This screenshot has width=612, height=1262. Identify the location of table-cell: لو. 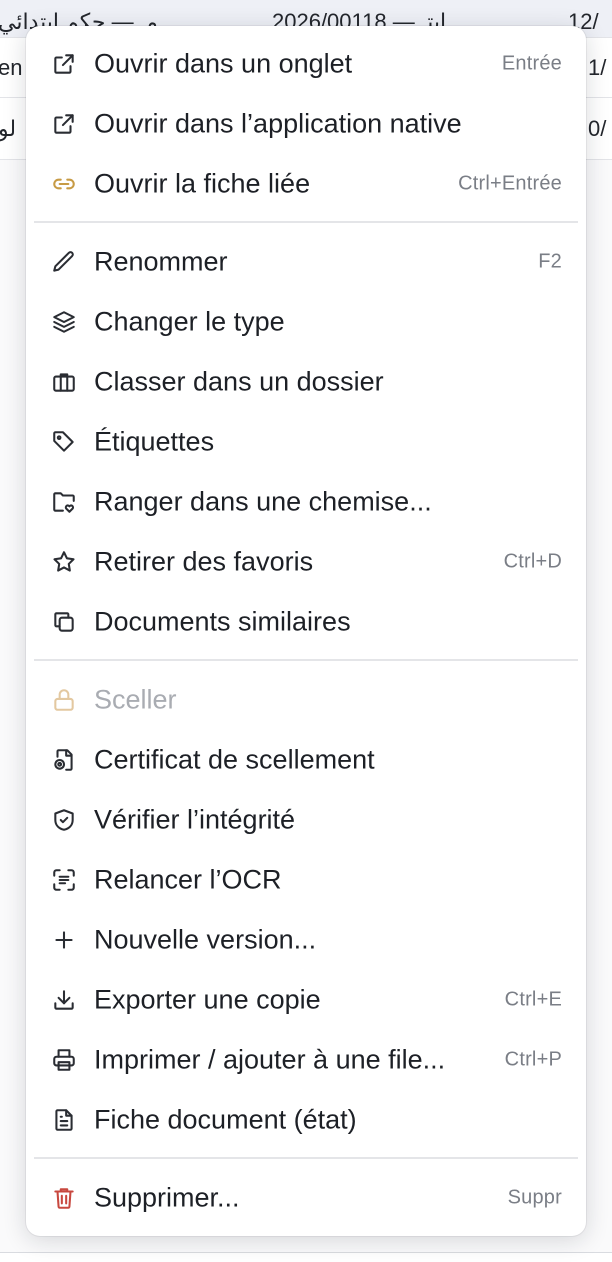
(8, 128).